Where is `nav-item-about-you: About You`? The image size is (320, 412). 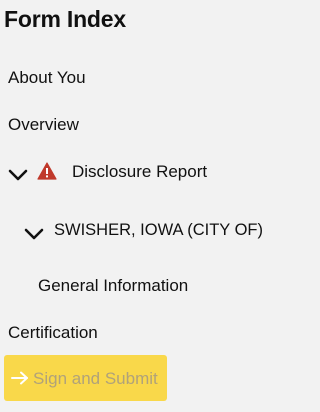
nav-item-about-you: About You is located at coordinates (47, 78).